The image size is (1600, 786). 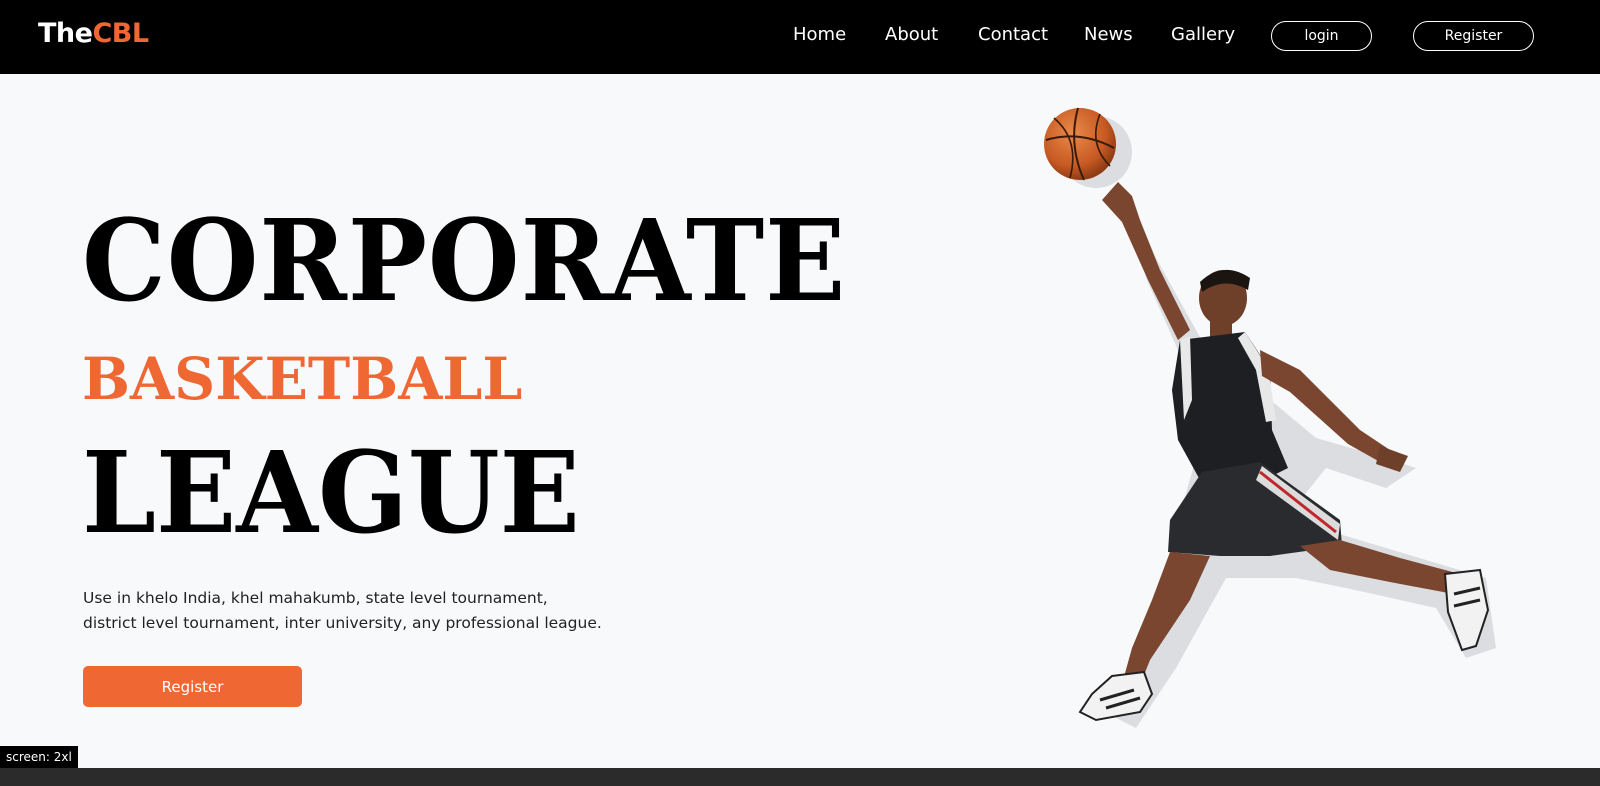 I want to click on nav-link-contact: Contact, so click(x=1013, y=34).